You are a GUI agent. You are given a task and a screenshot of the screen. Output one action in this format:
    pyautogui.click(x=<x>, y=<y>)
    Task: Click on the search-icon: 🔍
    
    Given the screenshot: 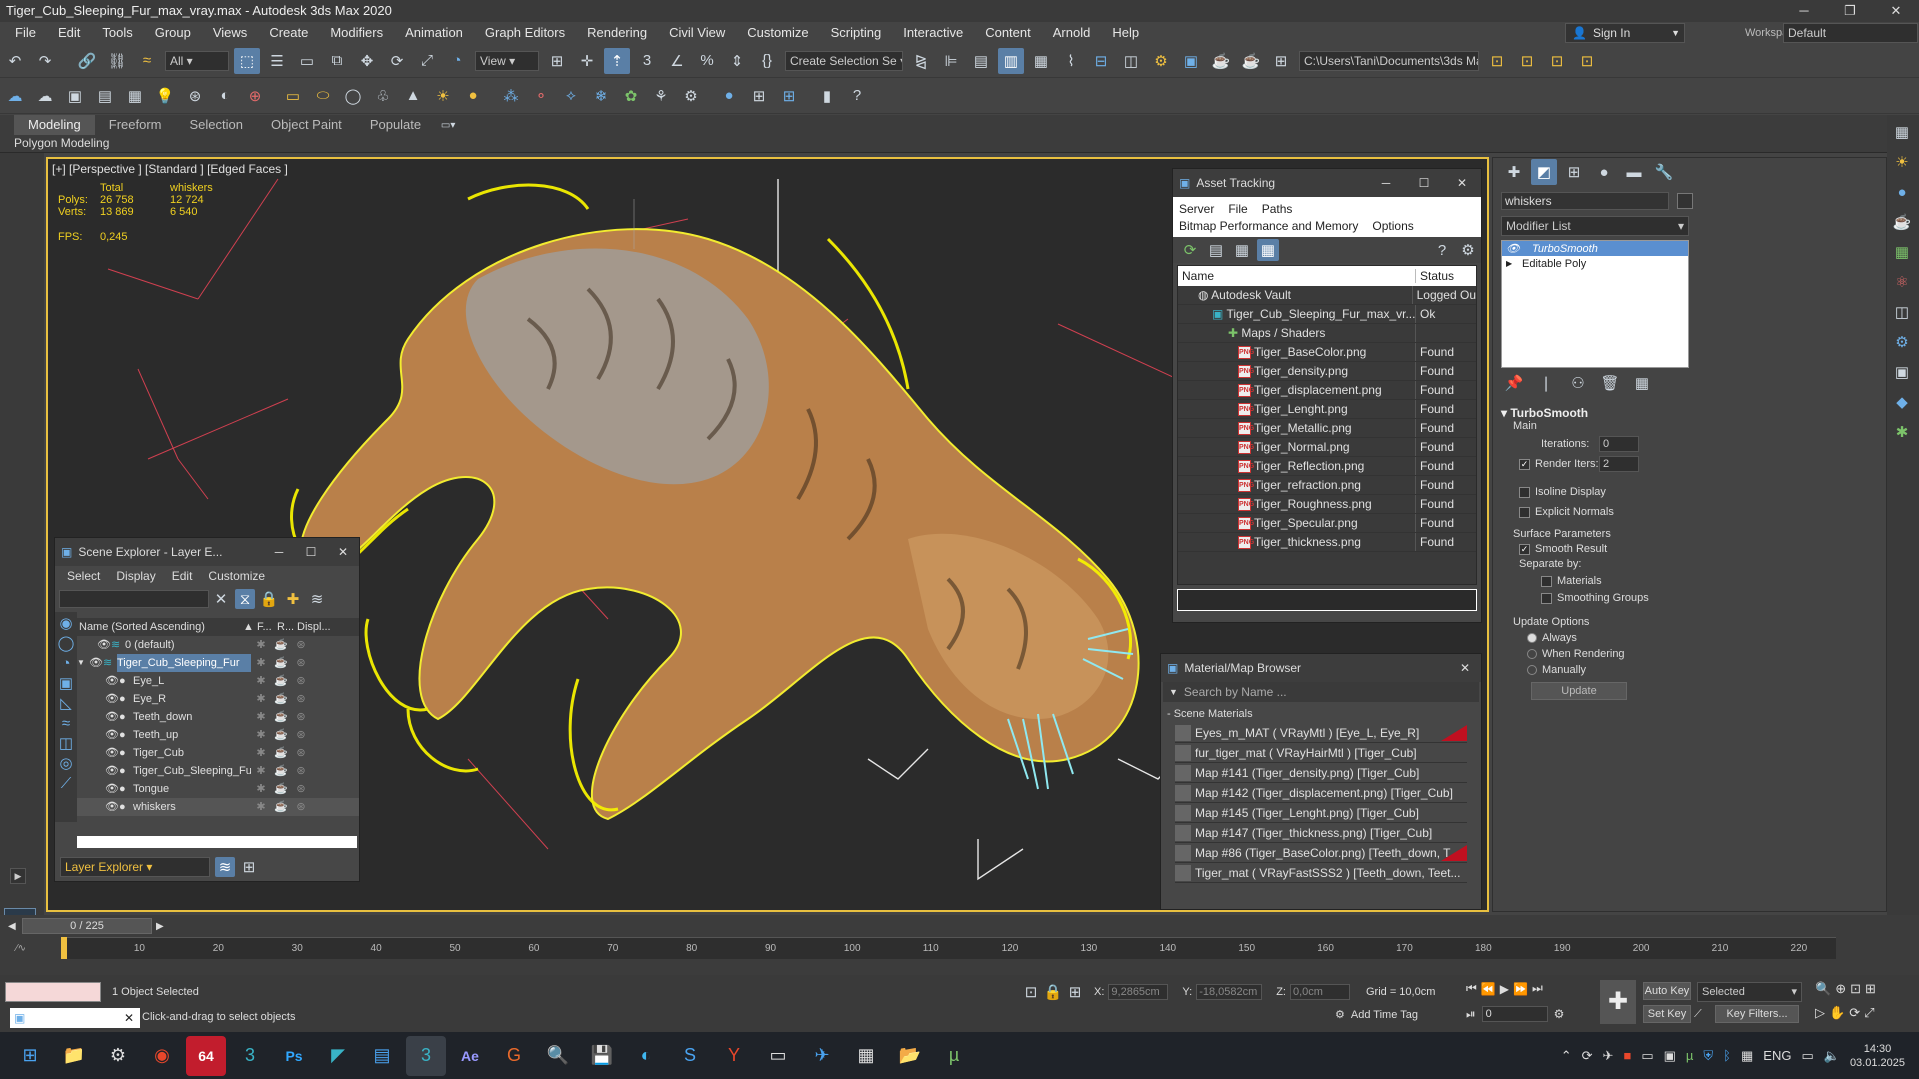 What is the action you would take?
    pyautogui.click(x=558, y=1056)
    